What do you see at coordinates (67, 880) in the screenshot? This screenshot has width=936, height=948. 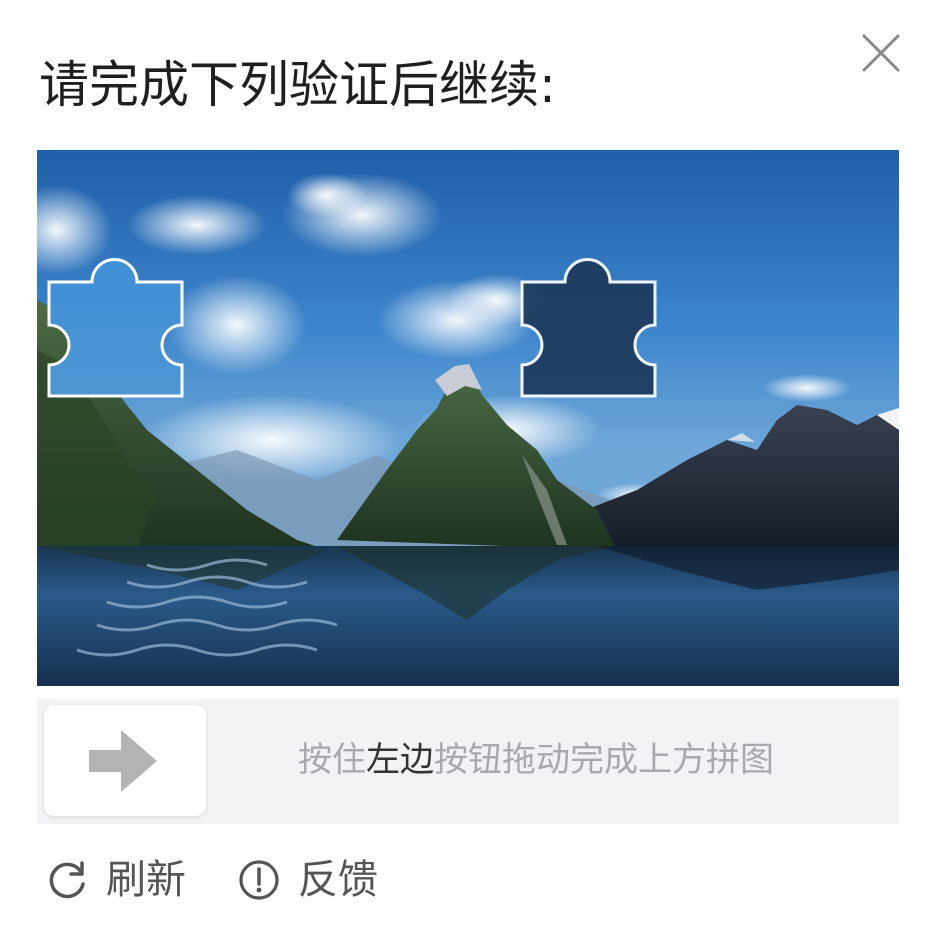 I see `refresh-icon` at bounding box center [67, 880].